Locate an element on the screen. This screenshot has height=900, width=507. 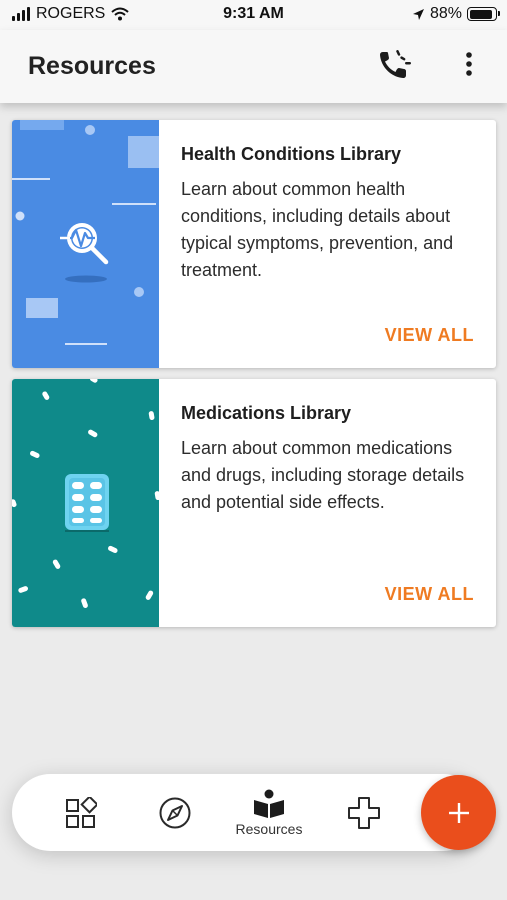
nav-health is located at coordinates (364, 812).